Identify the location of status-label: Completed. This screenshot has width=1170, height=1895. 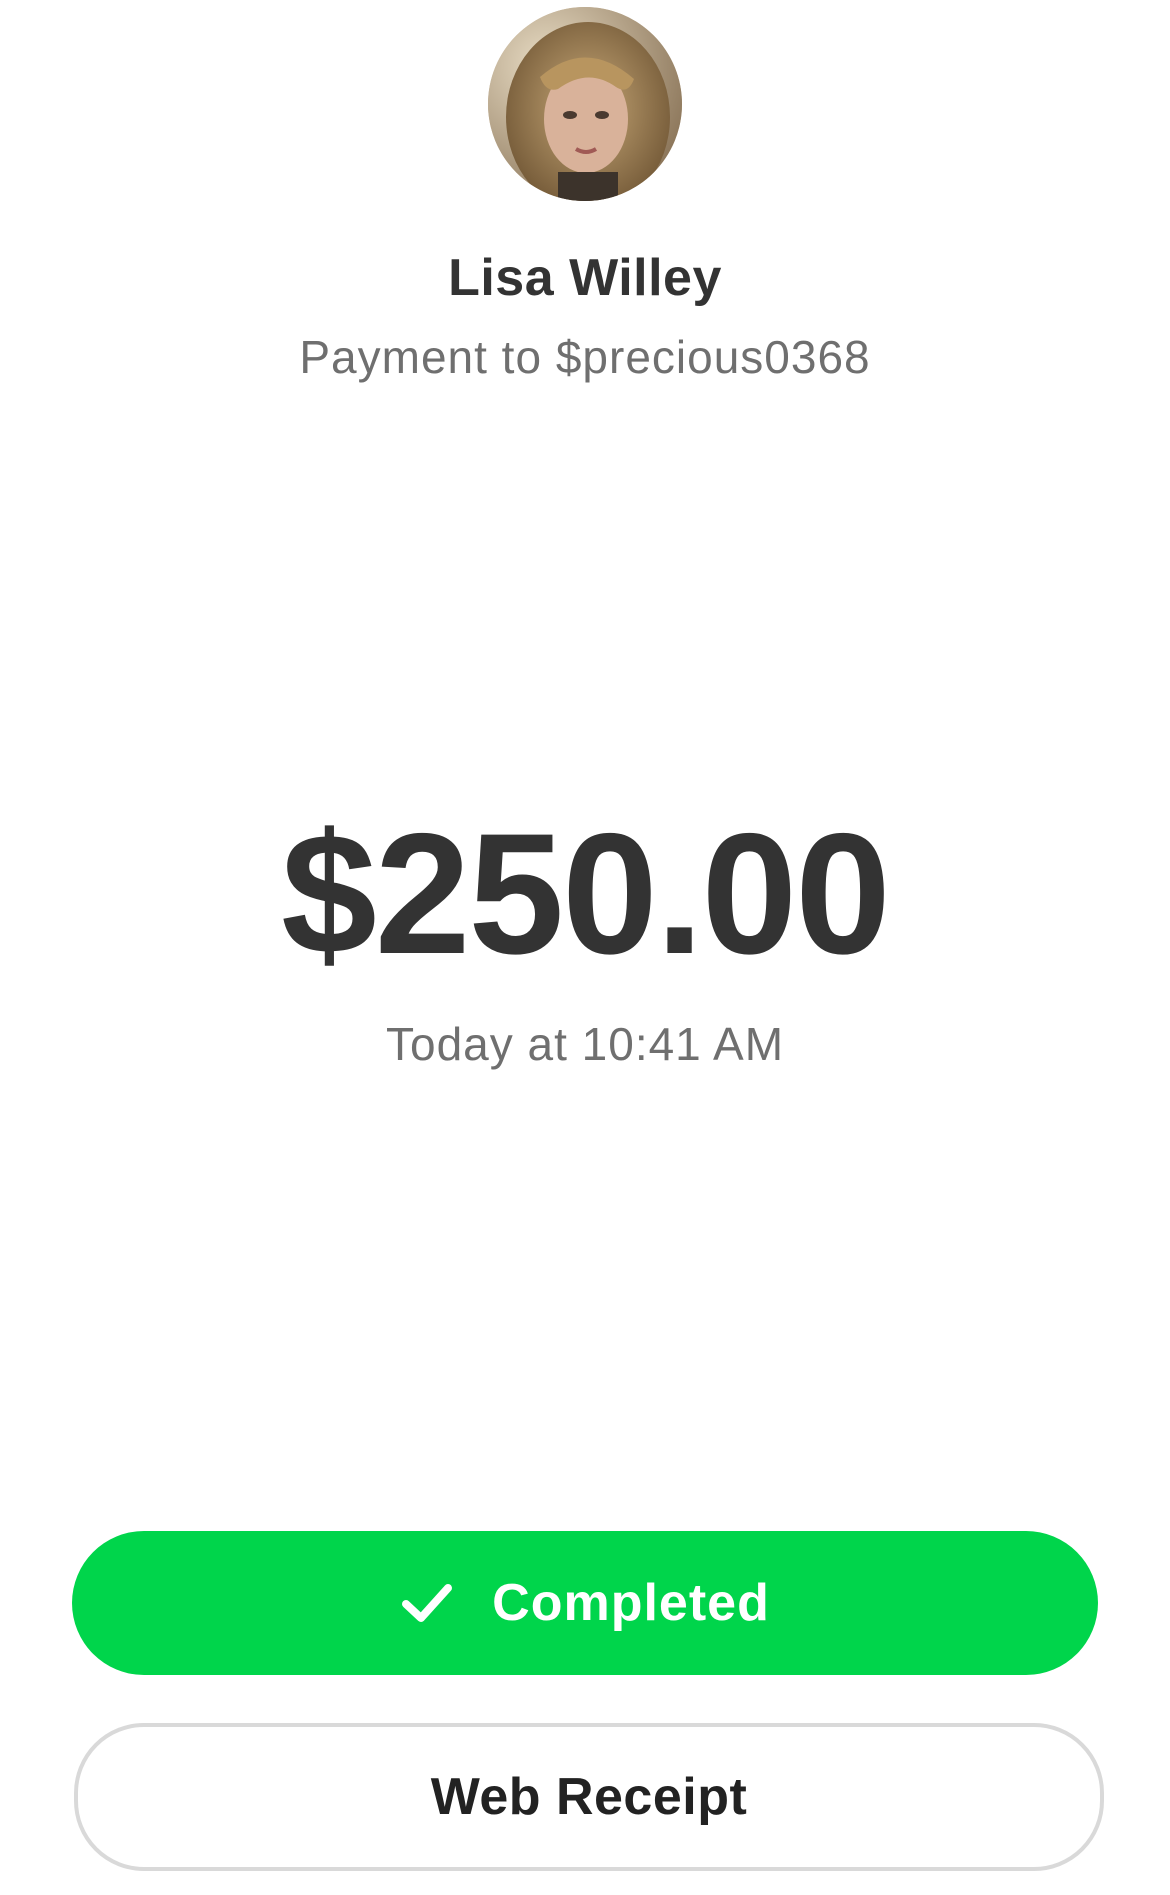
(631, 1603).